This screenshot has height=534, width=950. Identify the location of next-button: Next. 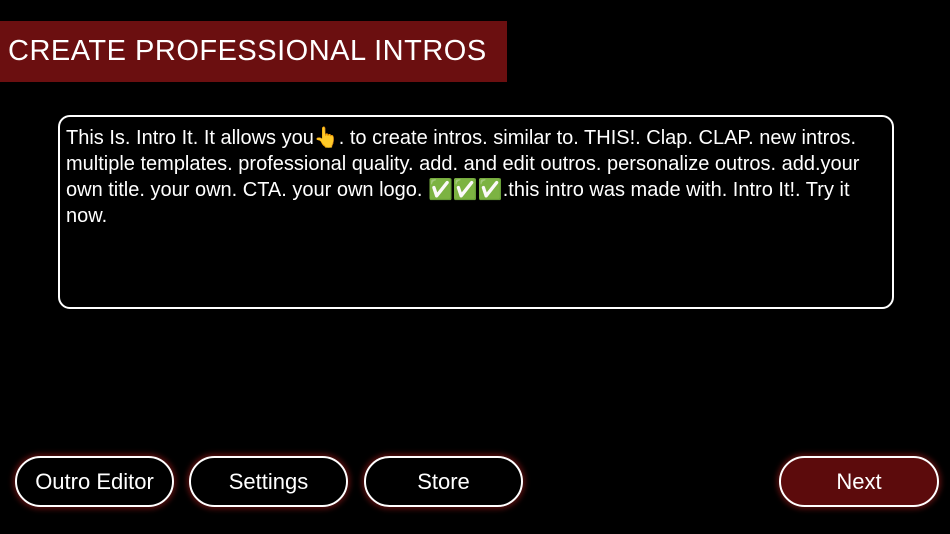
(859, 481).